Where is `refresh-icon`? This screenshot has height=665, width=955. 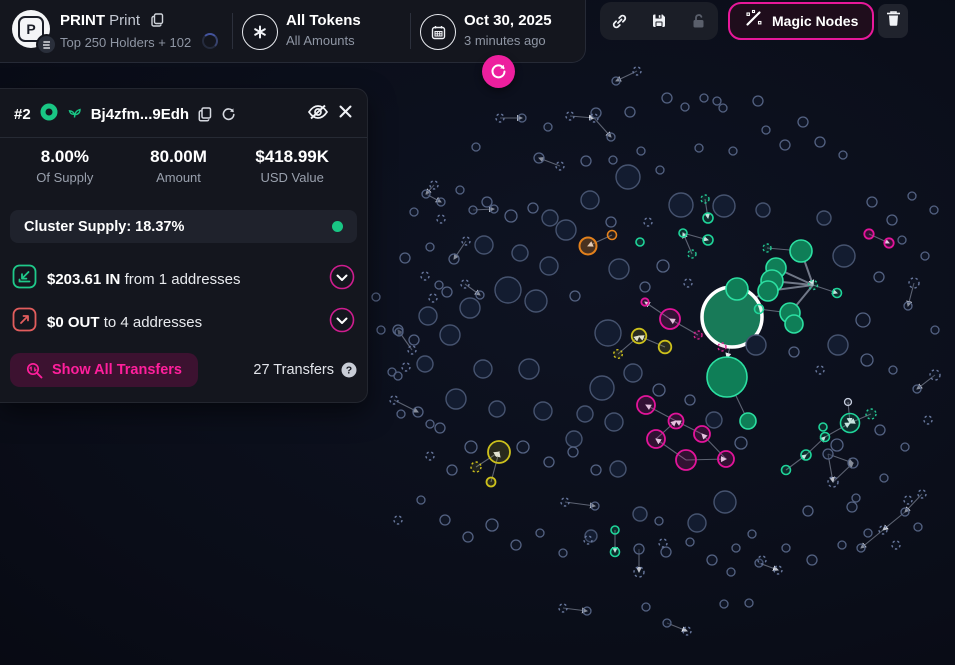
refresh-icon is located at coordinates (228, 114).